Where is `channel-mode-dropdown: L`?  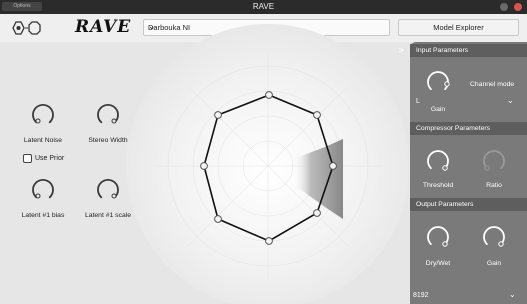
channel-mode-dropdown: L is located at coordinates (418, 101).